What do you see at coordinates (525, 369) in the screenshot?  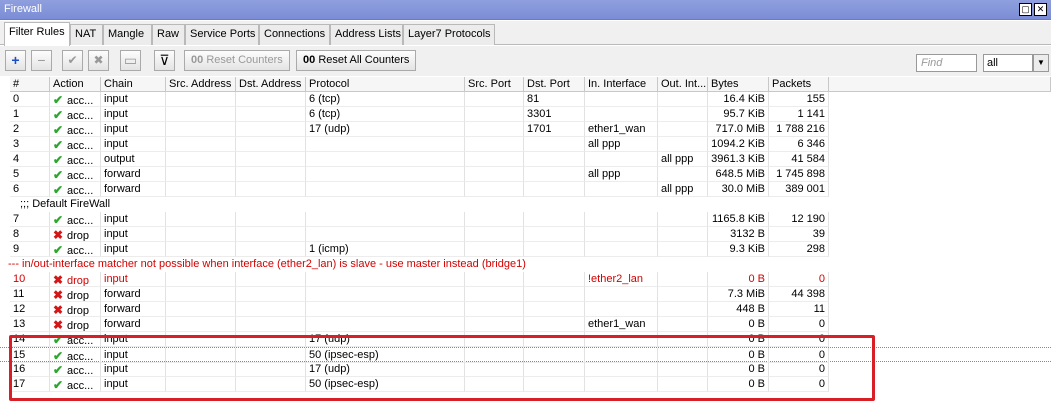 I see `table-row: 16 ✔ acc... input 17 (udp) 0 B0` at bounding box center [525, 369].